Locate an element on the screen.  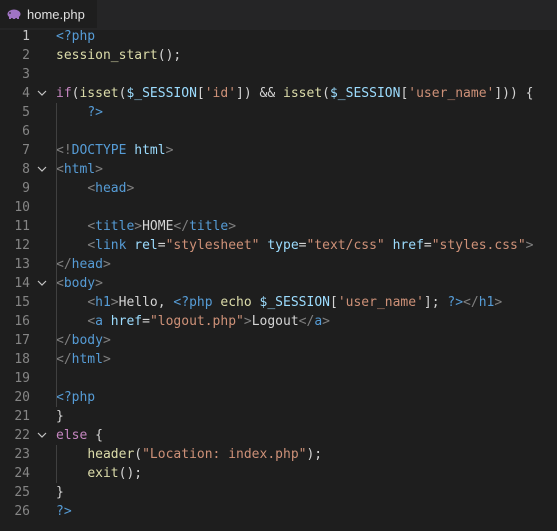
line-number: 26 is located at coordinates (22, 511).